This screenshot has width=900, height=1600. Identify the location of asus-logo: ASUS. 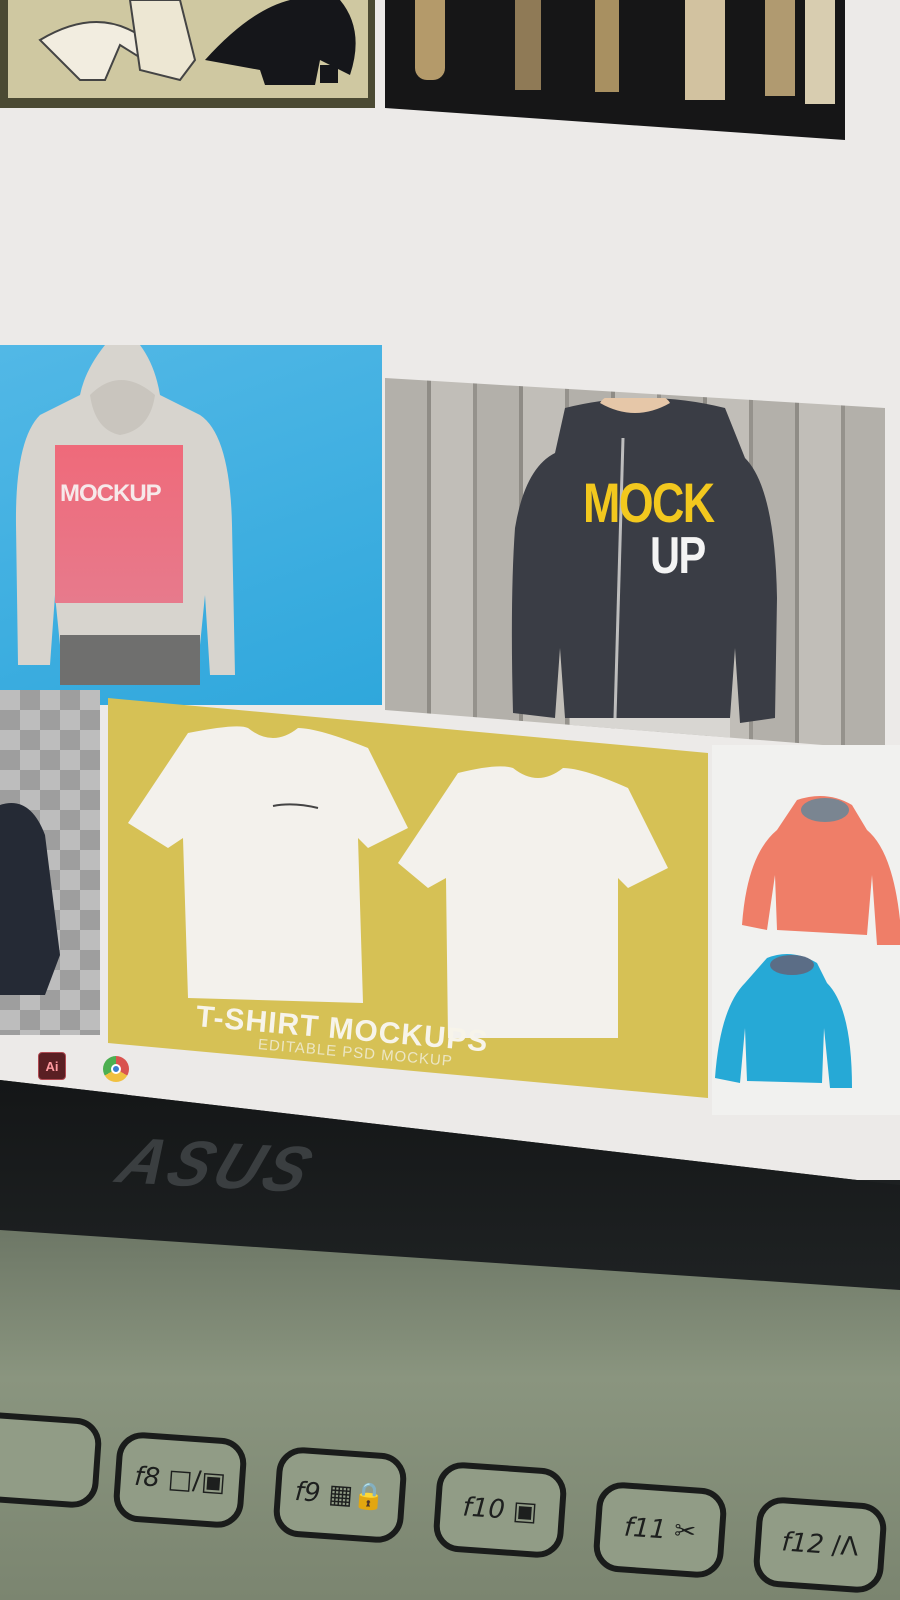
(217, 1165).